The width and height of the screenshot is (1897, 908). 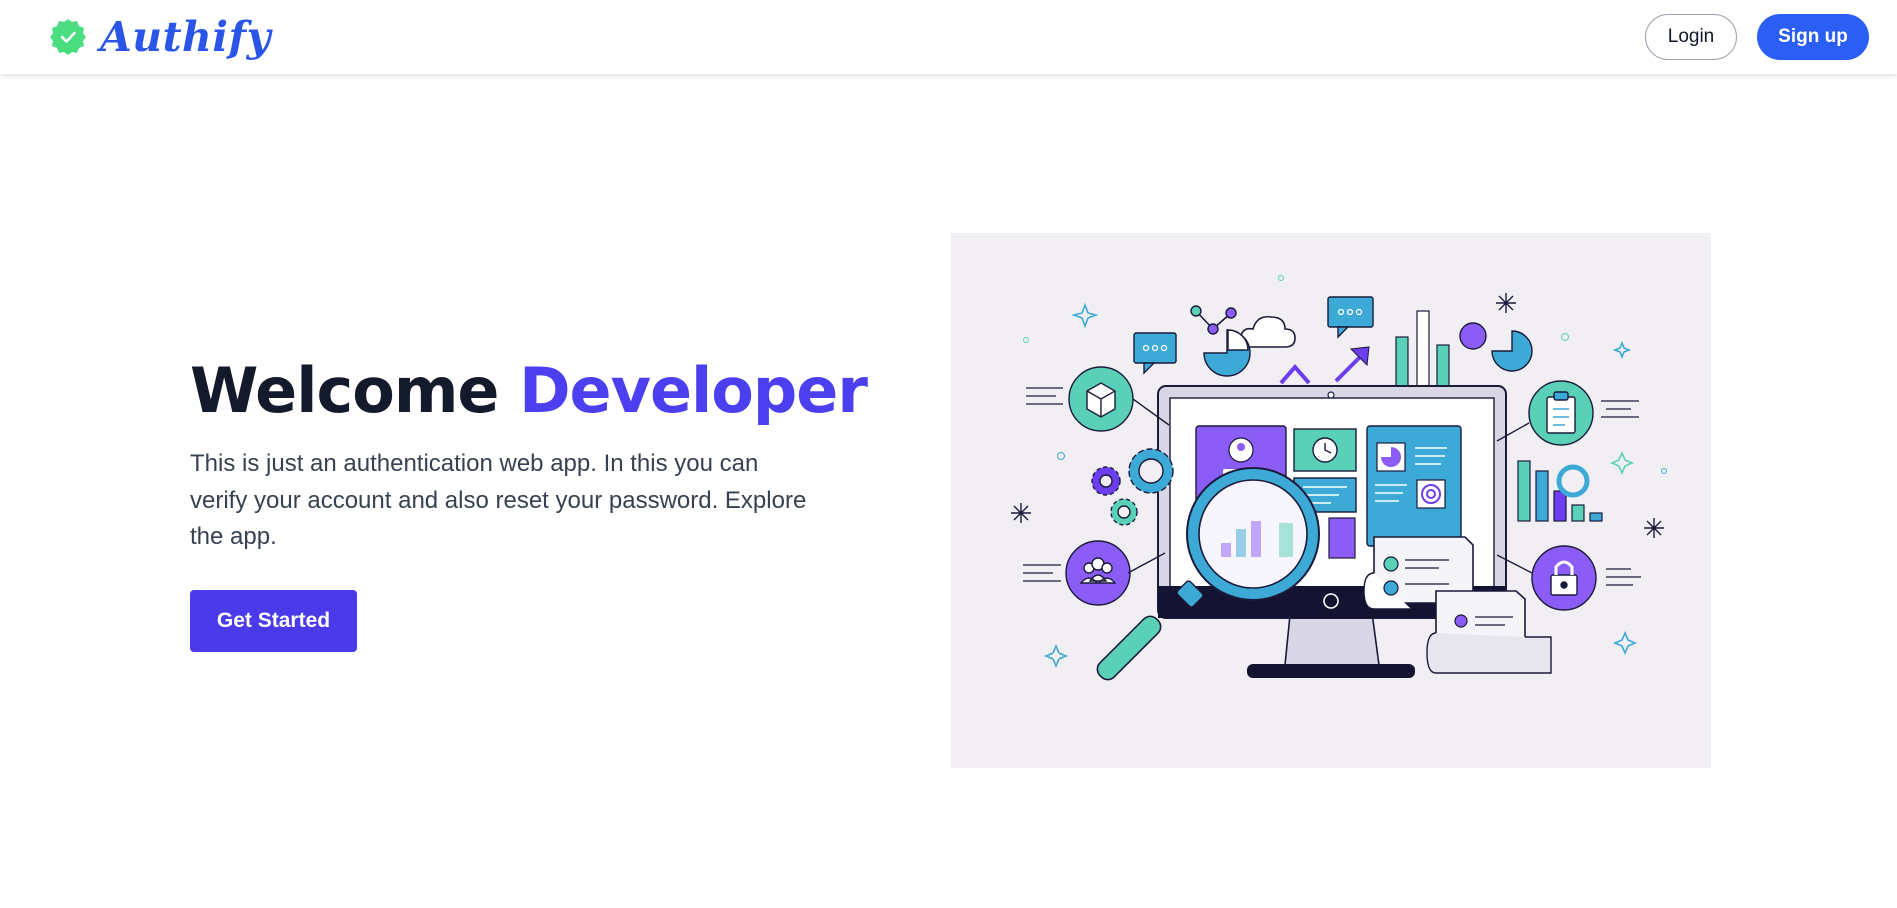 I want to click on brand-logo: Authify, so click(x=159, y=37).